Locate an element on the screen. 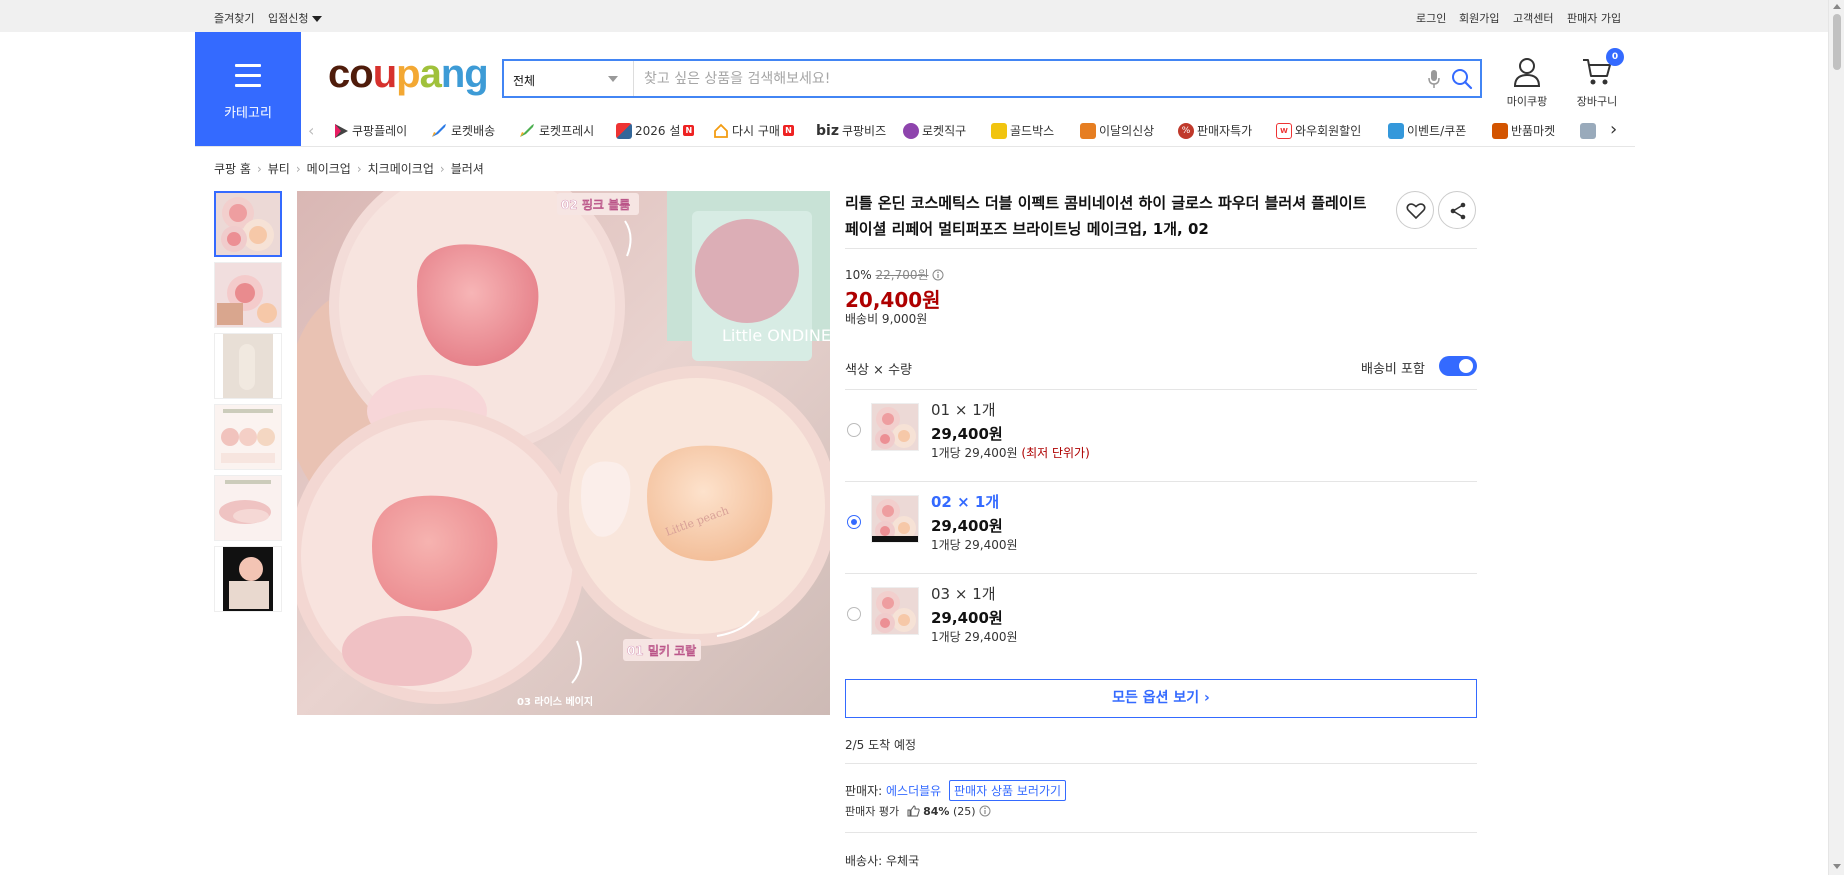 Image resolution: width=1844 pixels, height=875 pixels. nav-prev-icon: ‹ is located at coordinates (311, 130).